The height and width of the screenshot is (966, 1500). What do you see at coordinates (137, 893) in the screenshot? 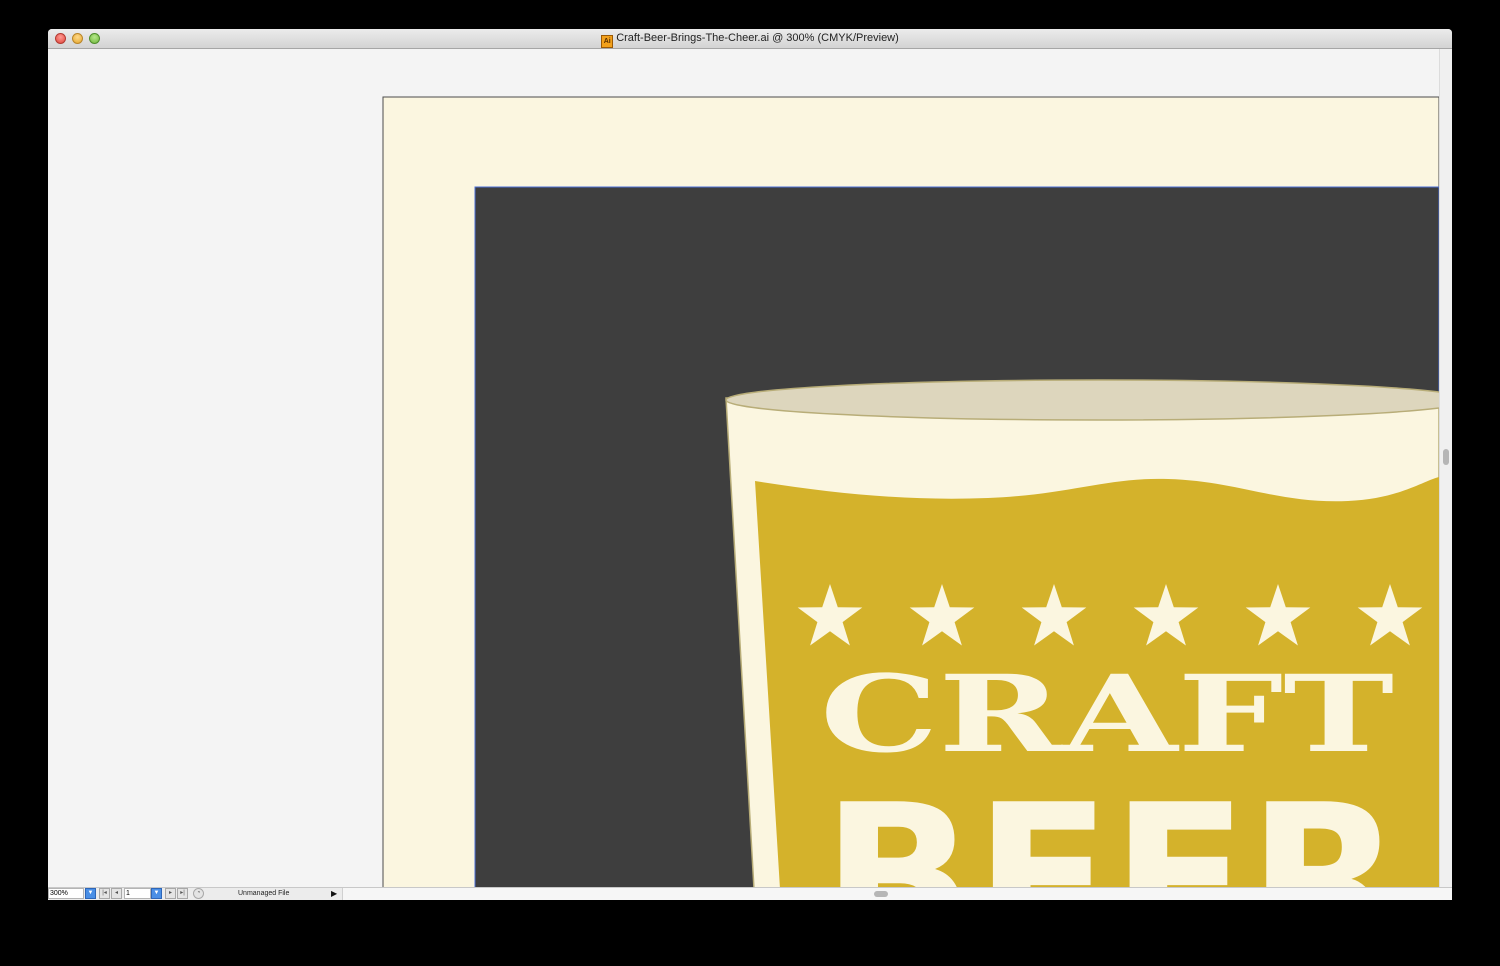
I see `page-number-field: 1` at bounding box center [137, 893].